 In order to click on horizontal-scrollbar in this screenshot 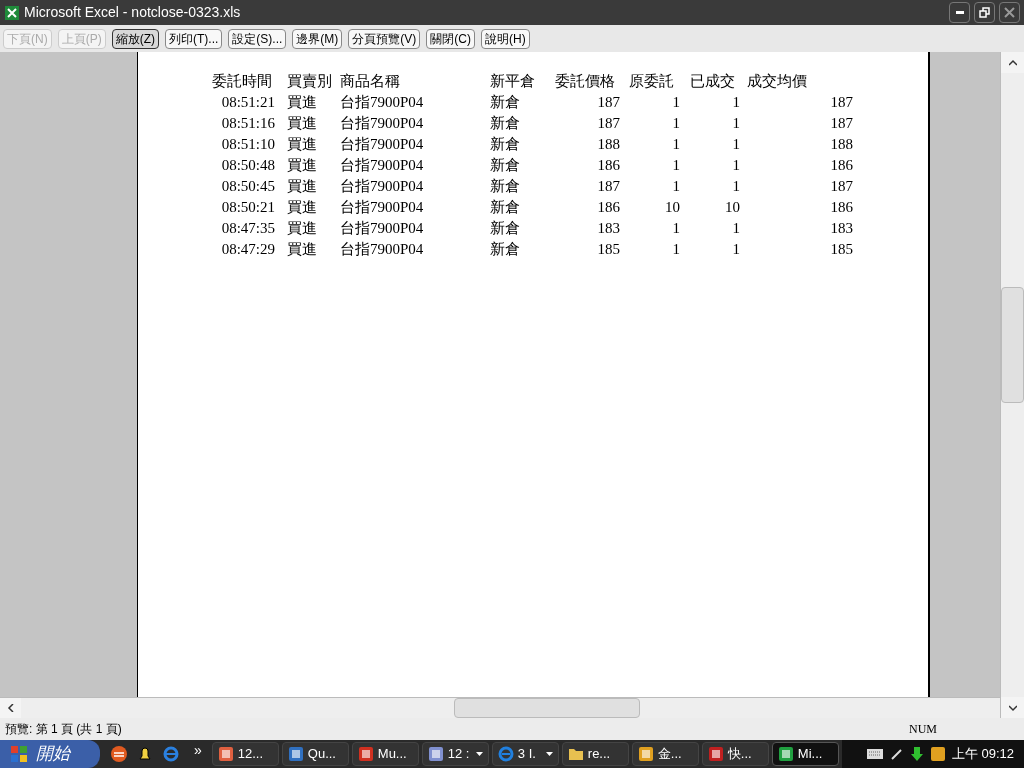, I will do `click(500, 707)`.